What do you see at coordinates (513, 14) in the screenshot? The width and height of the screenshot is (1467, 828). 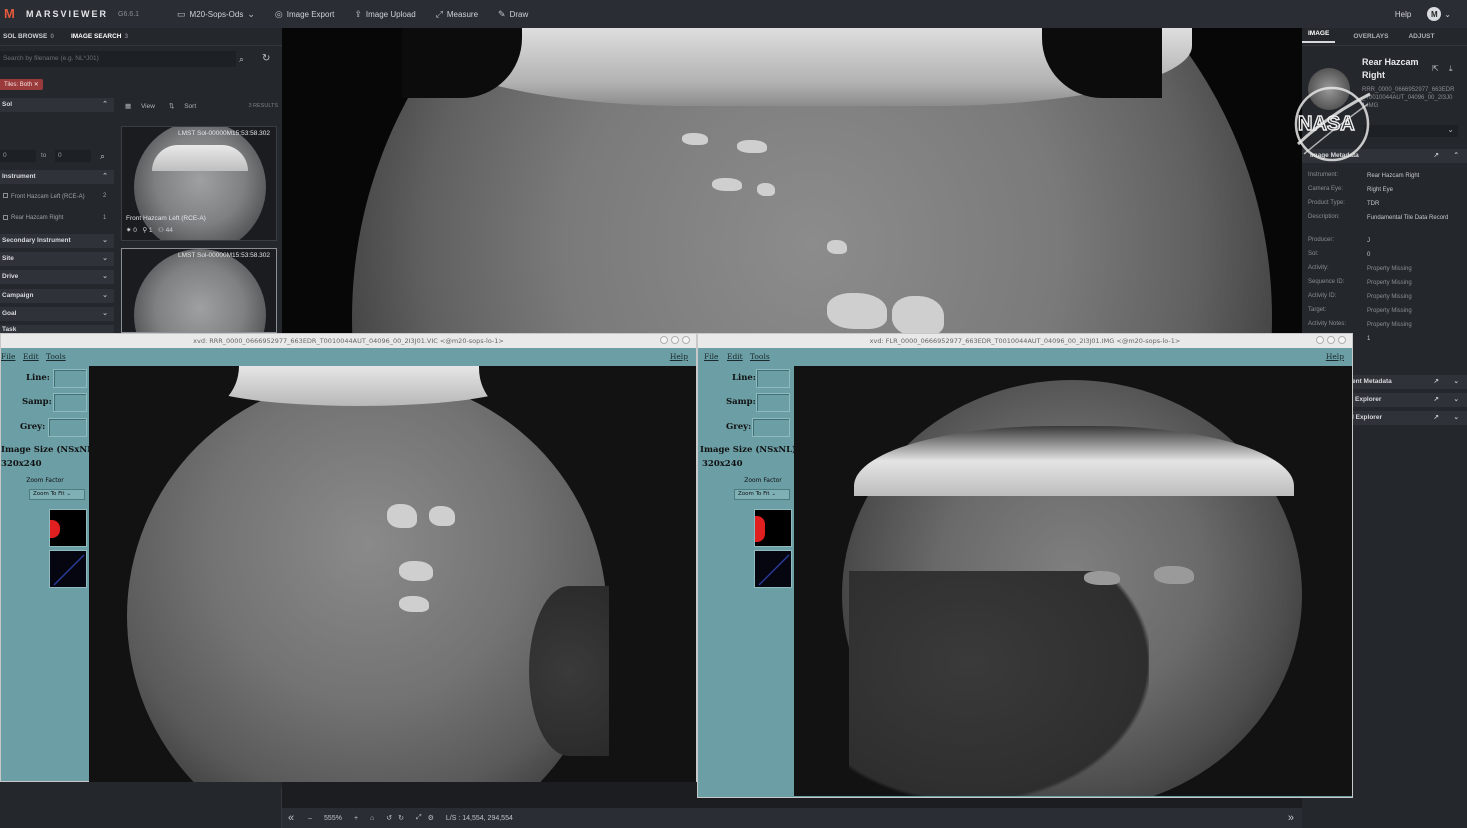 I see `draw-button: ✎ Draw` at bounding box center [513, 14].